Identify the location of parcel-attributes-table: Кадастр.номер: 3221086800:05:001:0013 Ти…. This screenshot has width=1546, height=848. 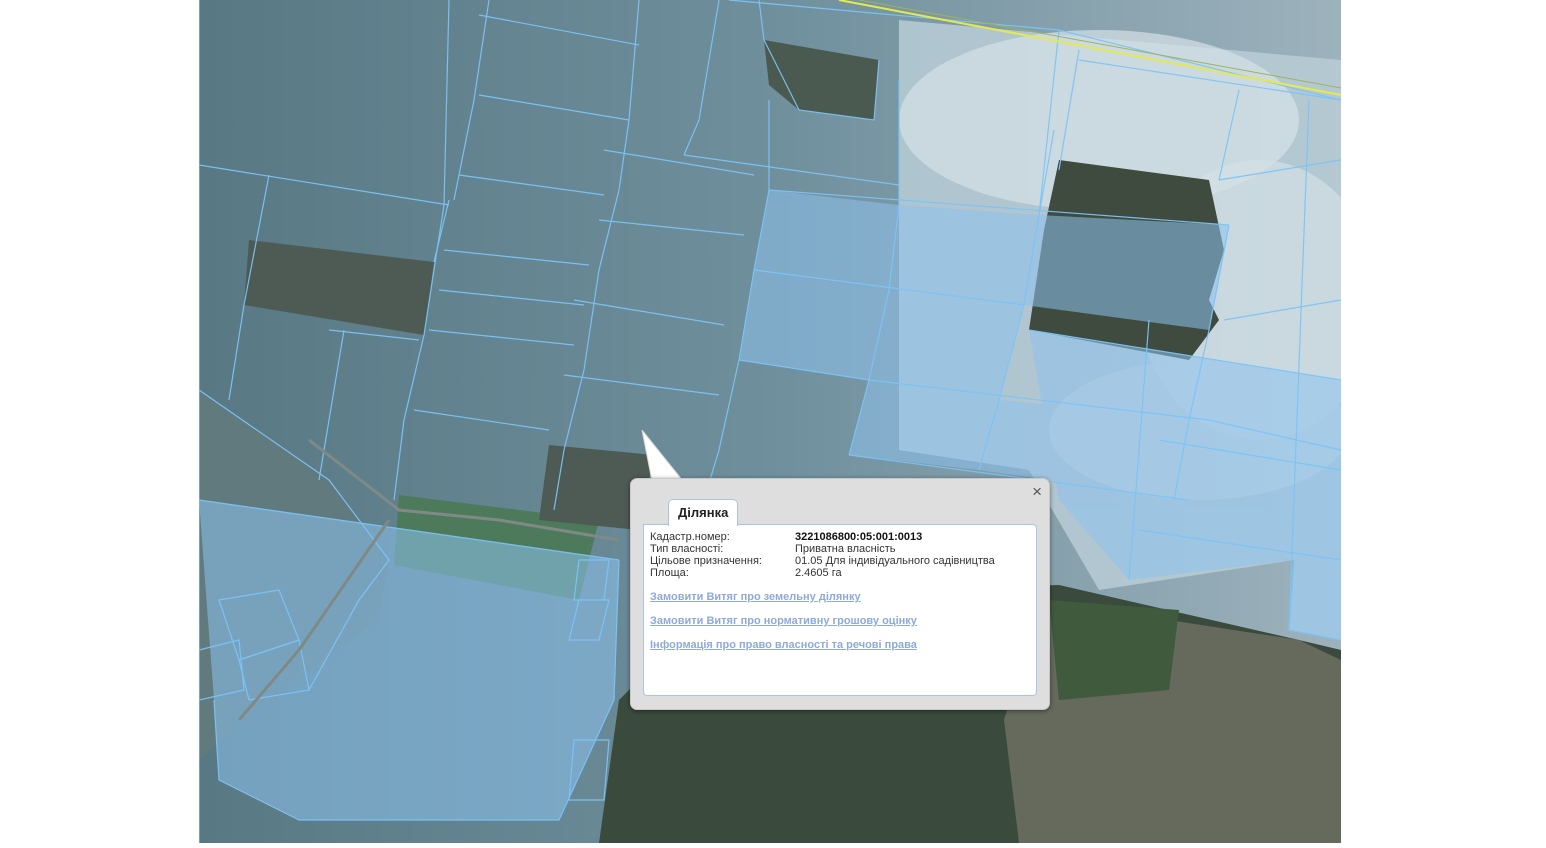
(822, 555).